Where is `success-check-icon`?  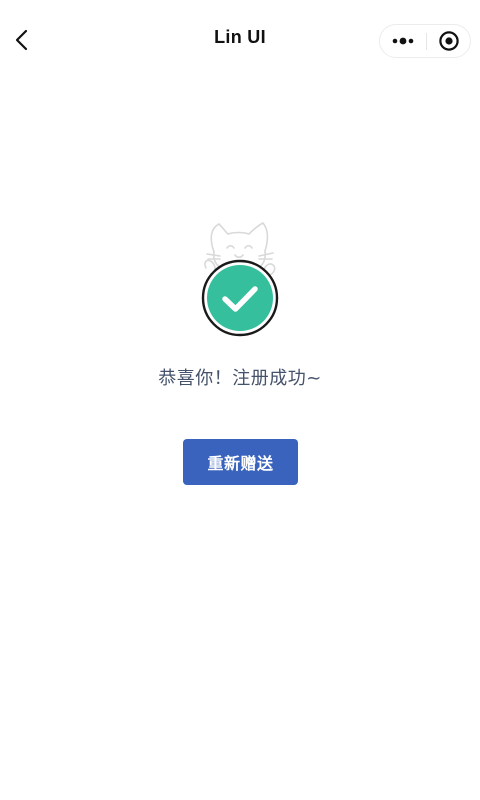
success-check-icon is located at coordinates (240, 298).